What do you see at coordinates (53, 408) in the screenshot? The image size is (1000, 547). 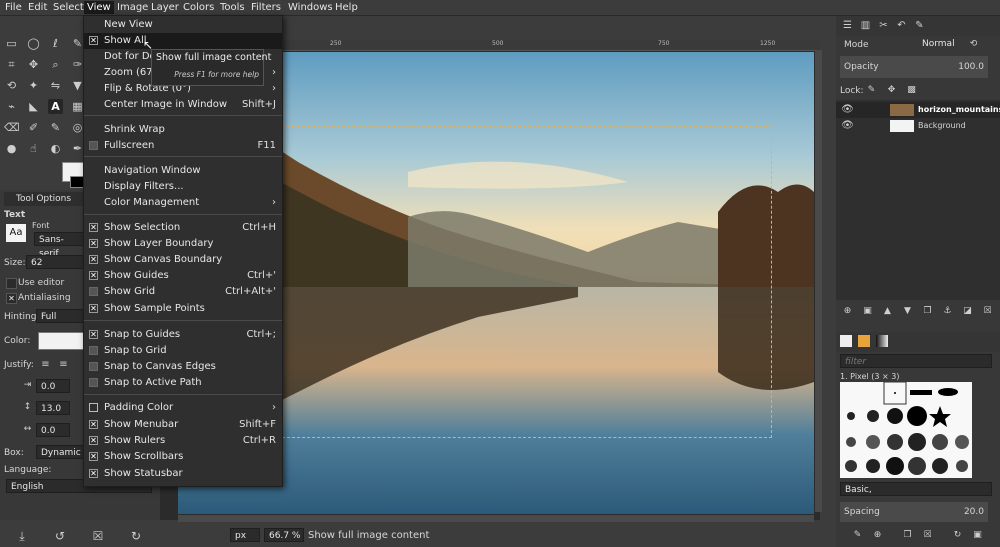 I see `line-spacing-input: 13.0` at bounding box center [53, 408].